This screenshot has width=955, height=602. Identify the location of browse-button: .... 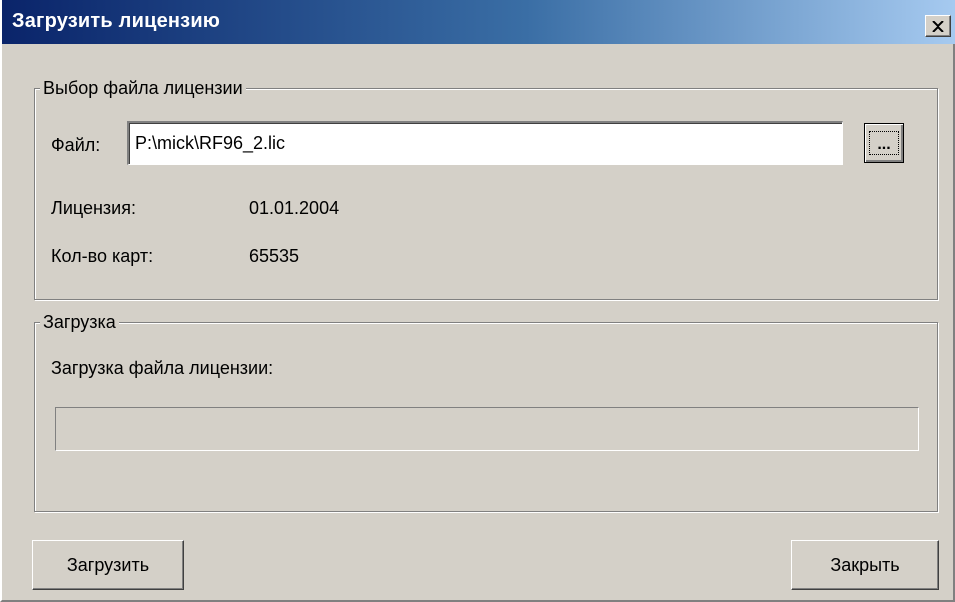
(884, 143).